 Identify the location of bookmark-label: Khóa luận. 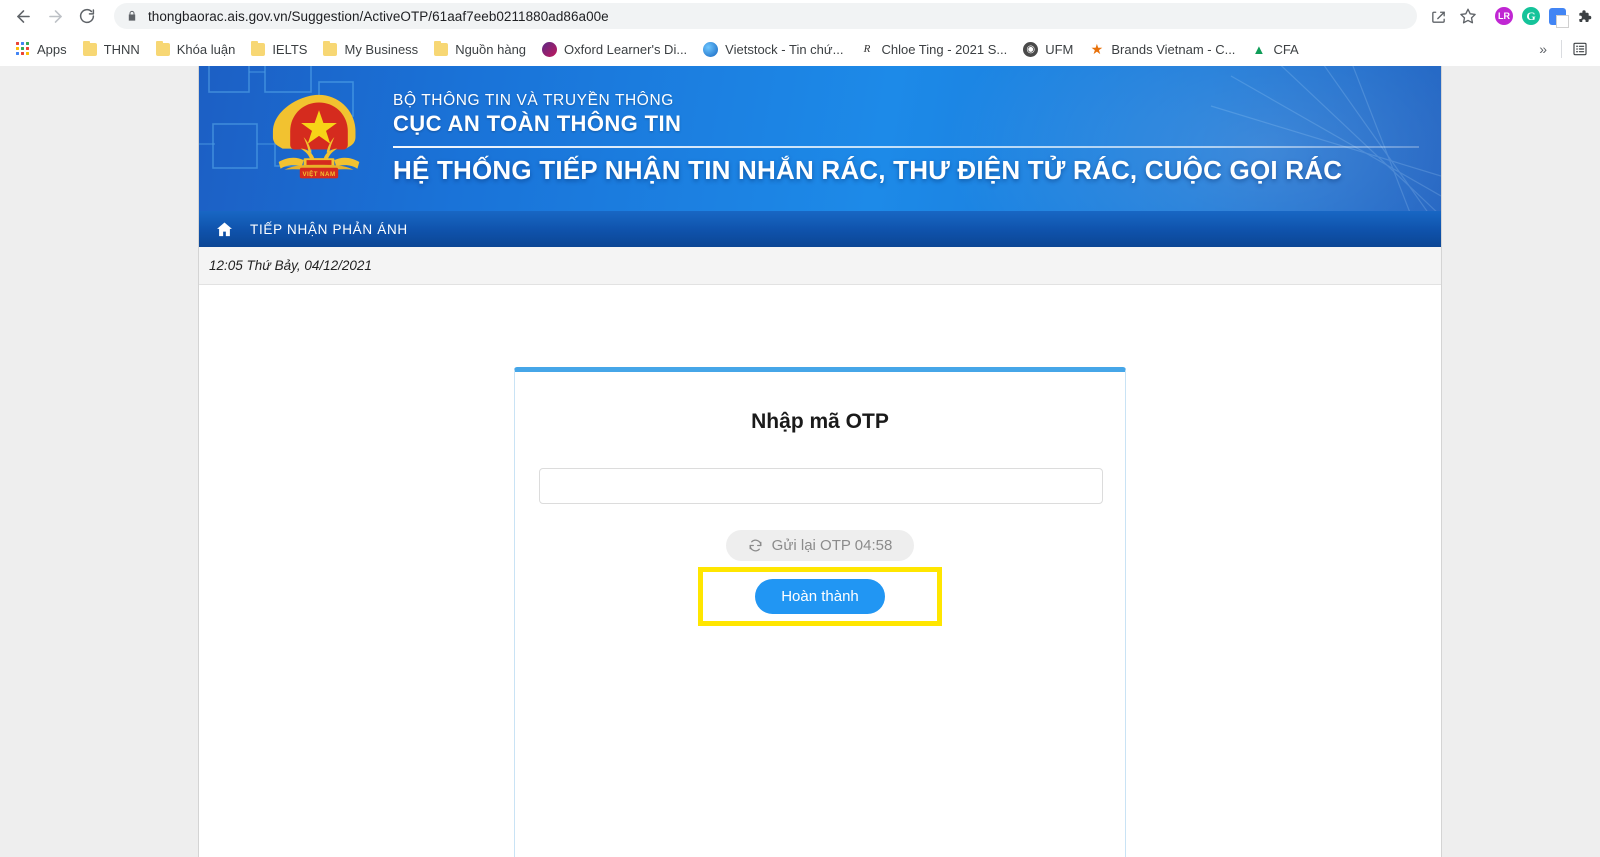
(206, 49).